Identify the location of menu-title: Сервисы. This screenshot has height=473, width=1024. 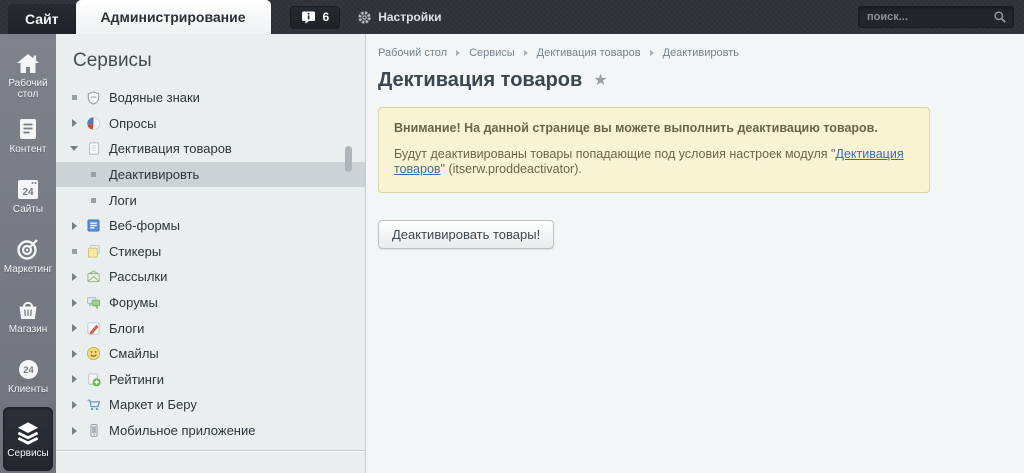
(112, 60).